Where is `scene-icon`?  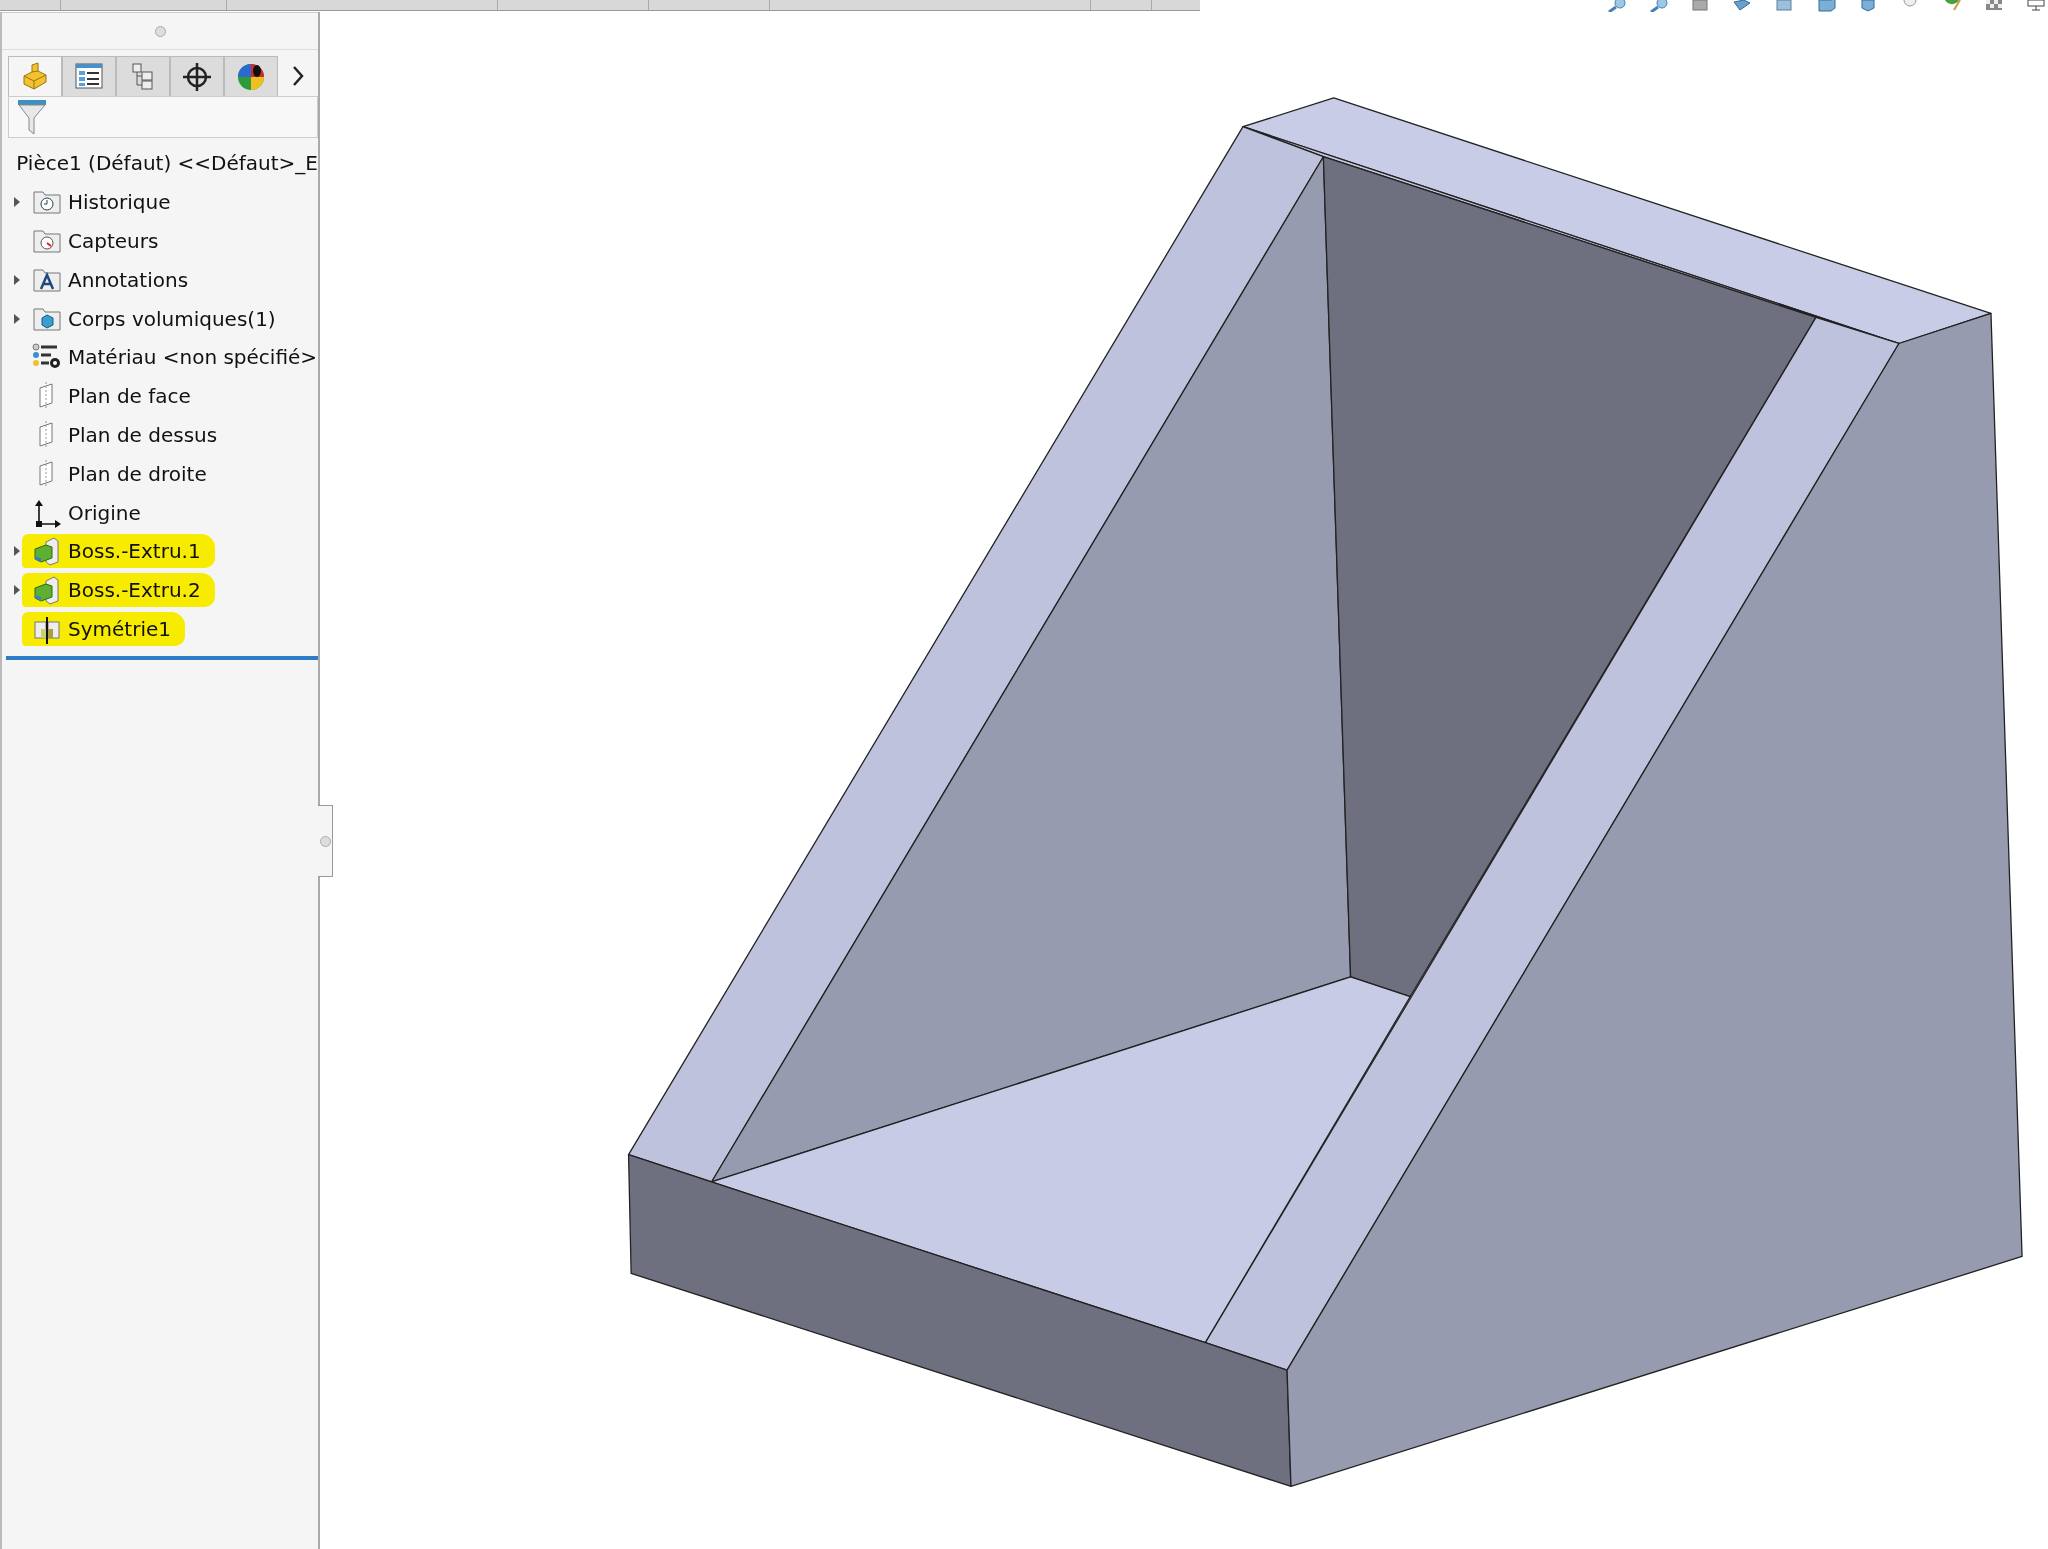 scene-icon is located at coordinates (1994, 6).